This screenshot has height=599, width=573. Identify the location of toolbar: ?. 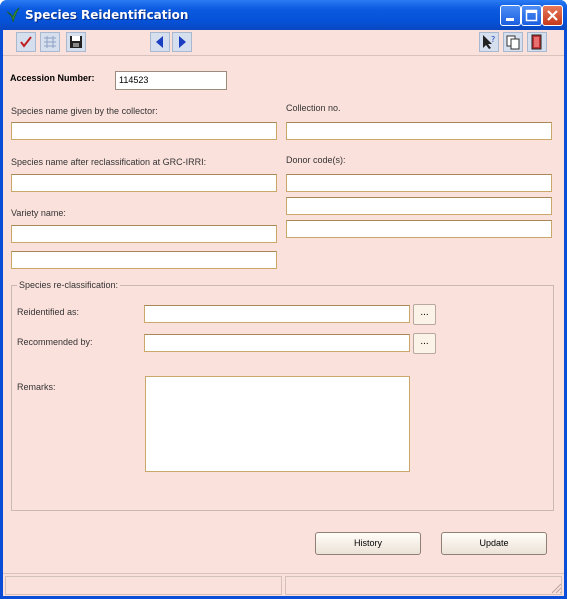
(283, 43).